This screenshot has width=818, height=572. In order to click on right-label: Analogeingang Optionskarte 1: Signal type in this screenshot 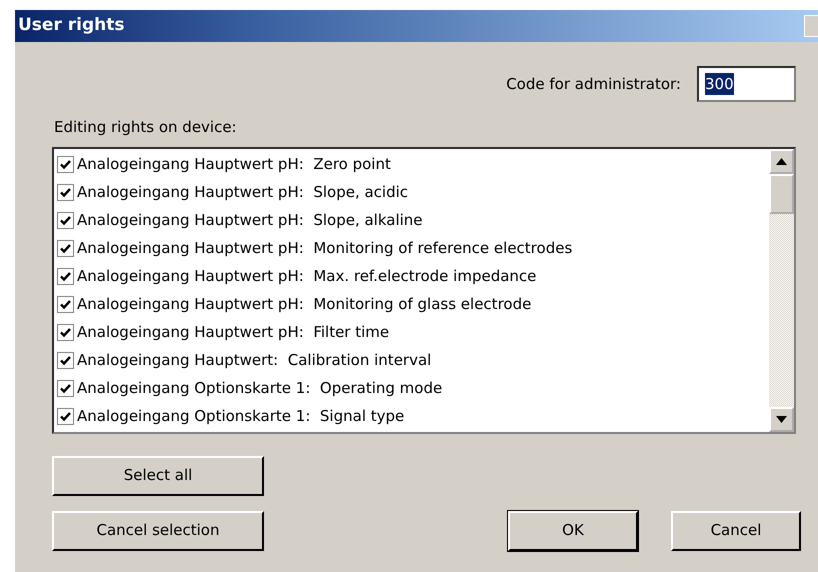, I will do `click(240, 417)`.